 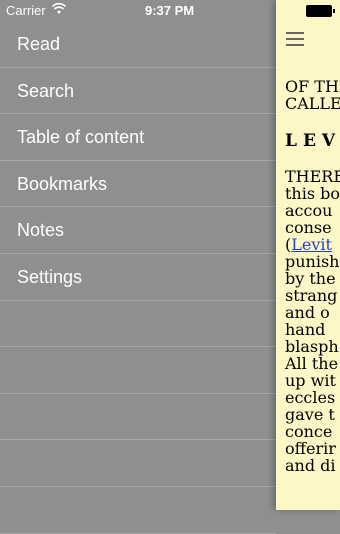 I want to click on menu-item-label: Settings, so click(x=50, y=276).